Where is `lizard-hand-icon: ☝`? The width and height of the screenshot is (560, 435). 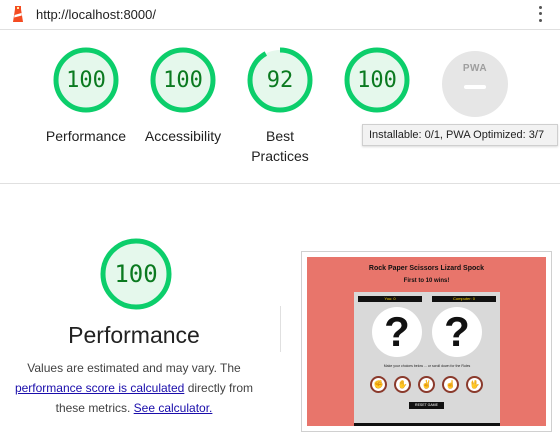 lizard-hand-icon: ☝ is located at coordinates (450, 384).